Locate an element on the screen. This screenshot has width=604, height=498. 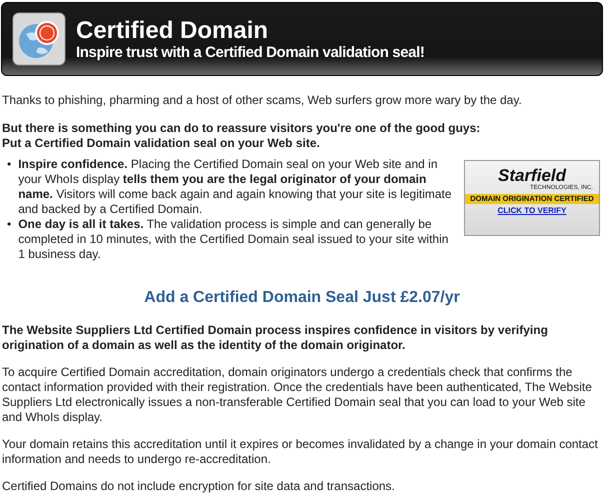
body-text: Certified Domains do not include encryption for site data and transactions. is located at coordinates (199, 486).